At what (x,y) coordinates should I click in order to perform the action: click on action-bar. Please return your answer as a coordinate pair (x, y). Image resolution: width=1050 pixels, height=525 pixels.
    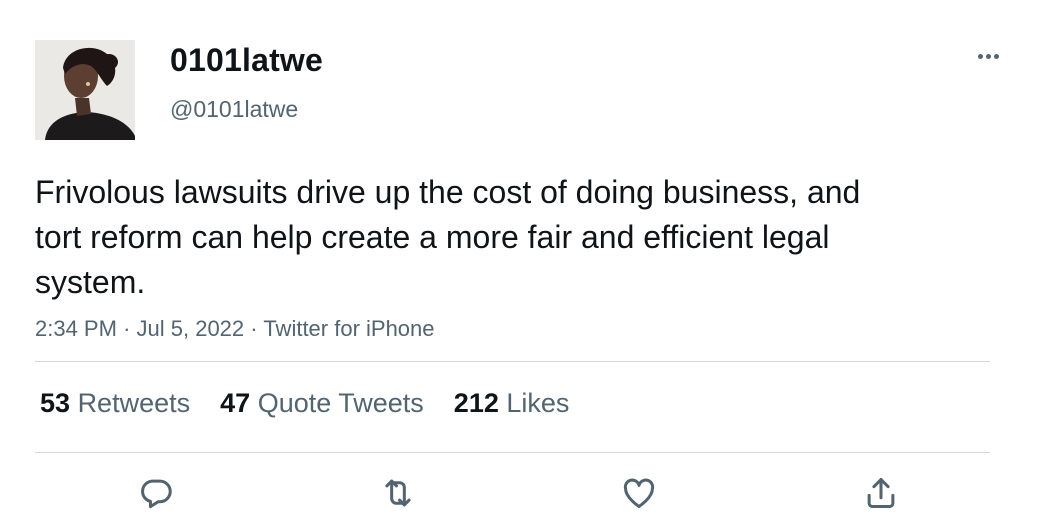
    Looking at the image, I should click on (525, 493).